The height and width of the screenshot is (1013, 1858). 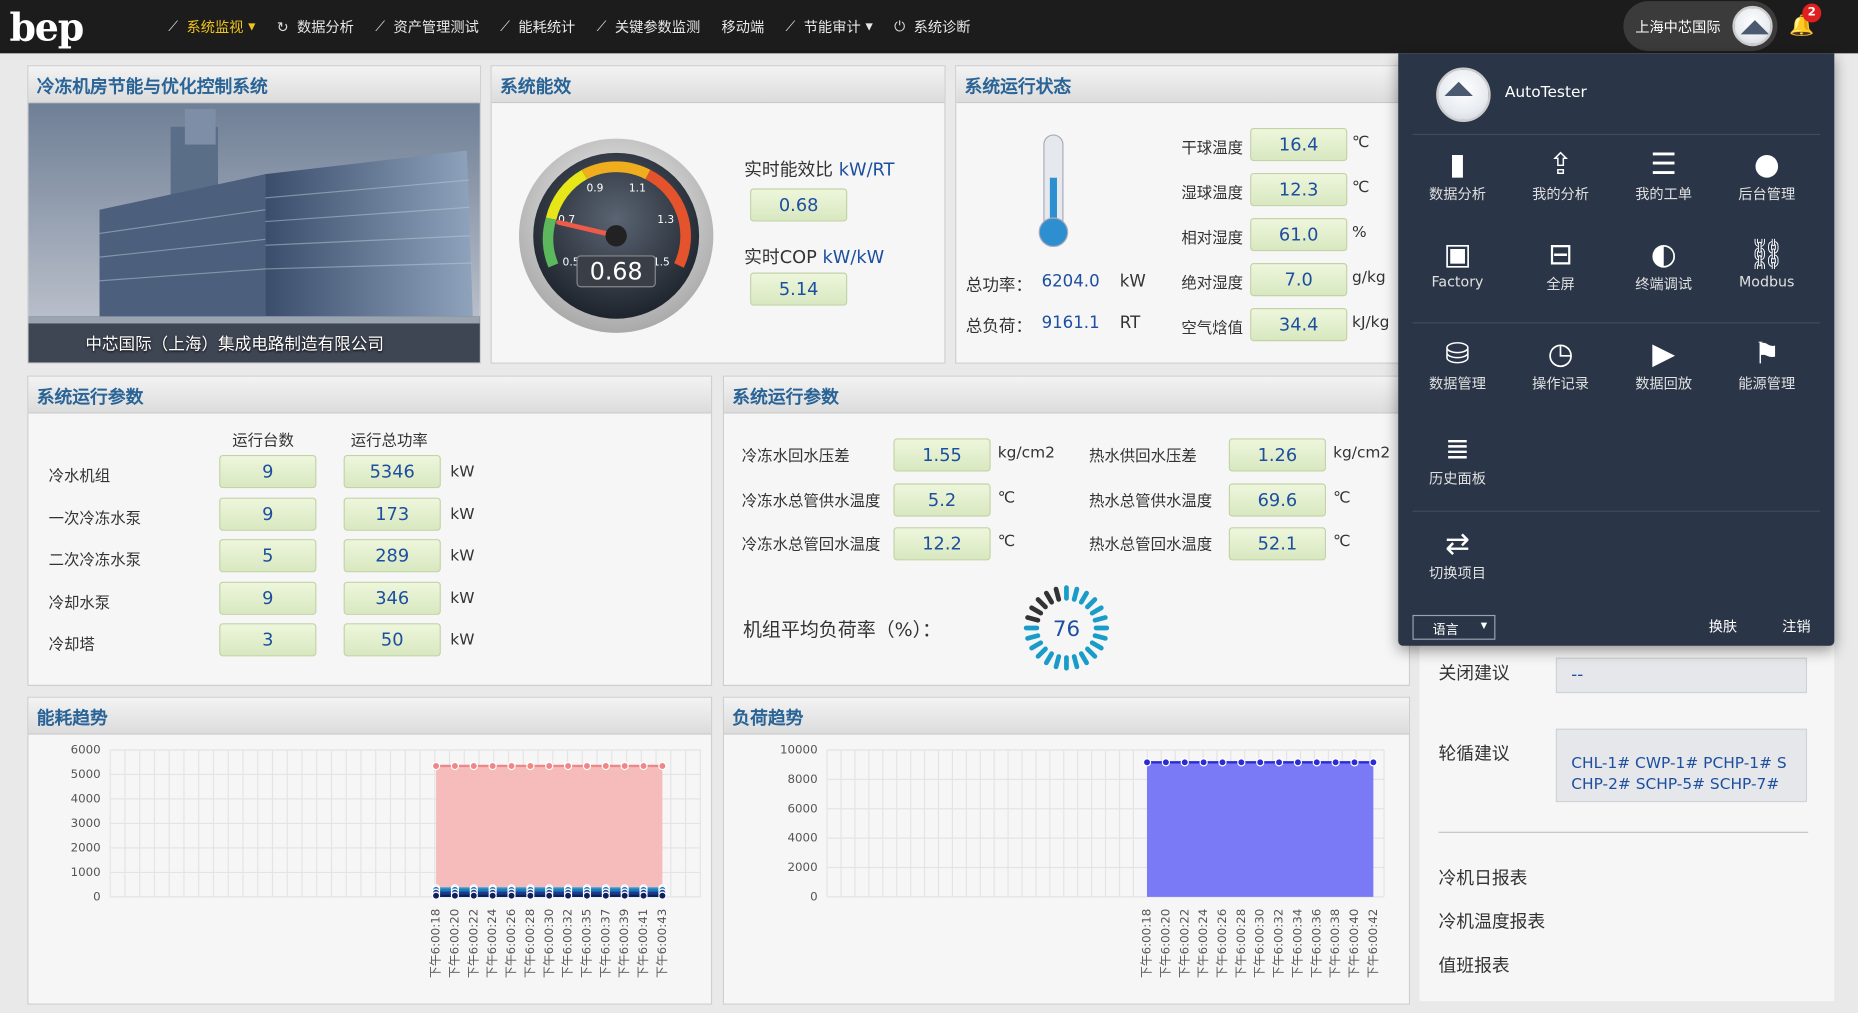 I want to click on menu-item-8: ⛁ 数据管理, so click(x=1457, y=364).